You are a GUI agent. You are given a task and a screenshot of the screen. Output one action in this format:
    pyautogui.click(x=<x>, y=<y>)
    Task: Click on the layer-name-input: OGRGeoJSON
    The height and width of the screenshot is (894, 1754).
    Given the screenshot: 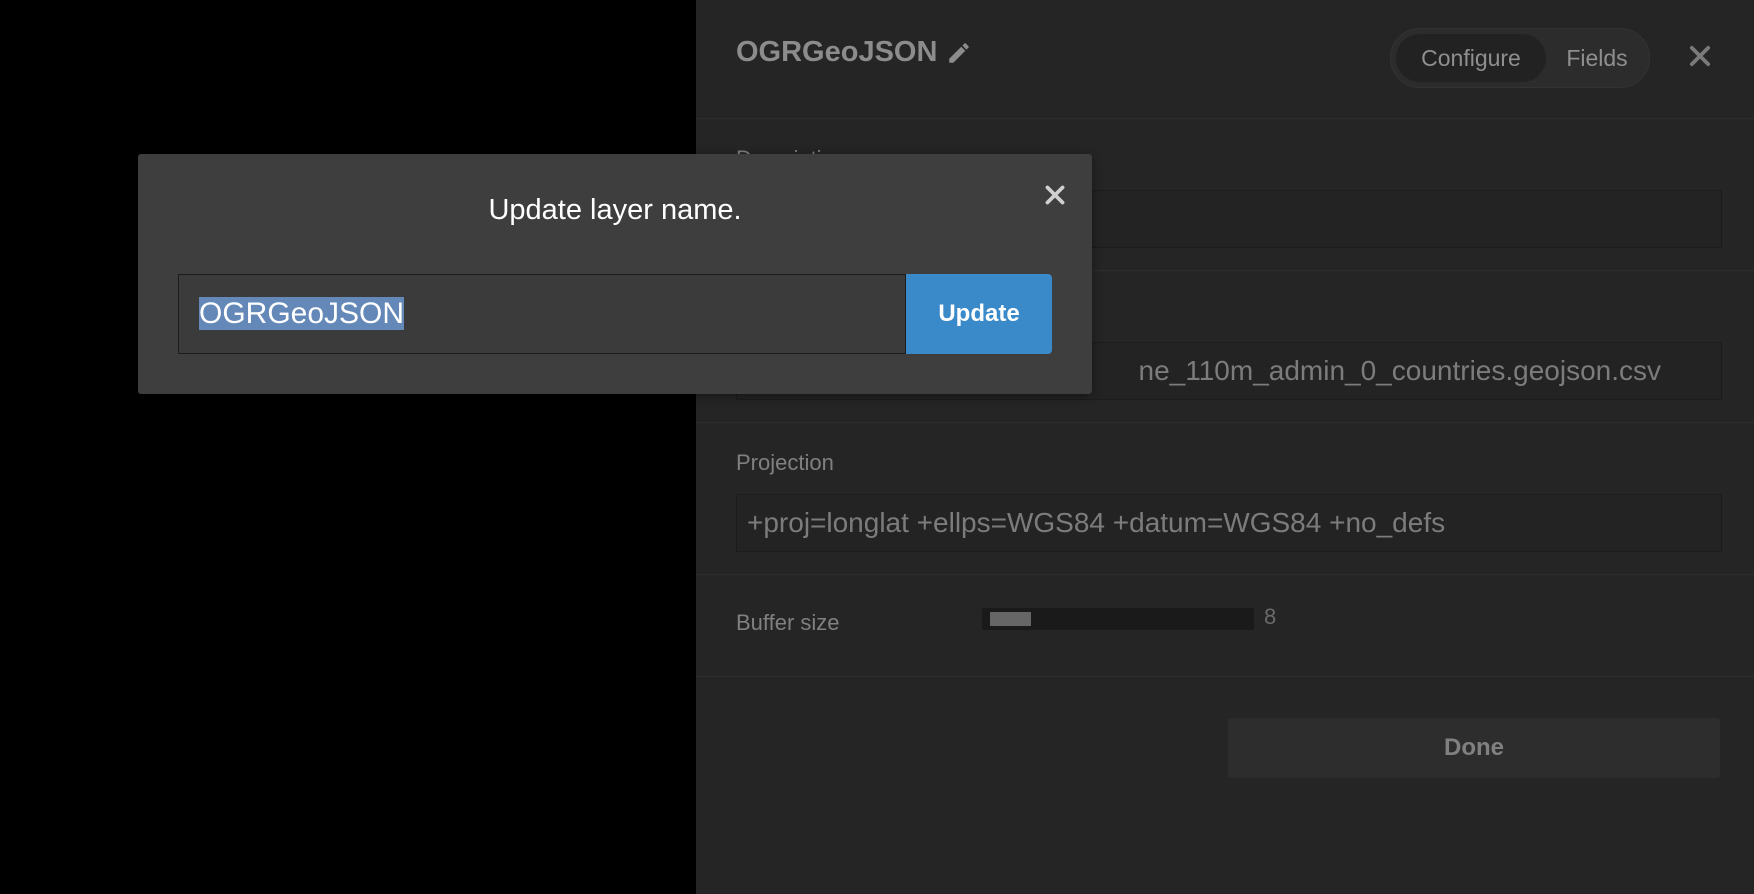 What is the action you would take?
    pyautogui.click(x=542, y=314)
    